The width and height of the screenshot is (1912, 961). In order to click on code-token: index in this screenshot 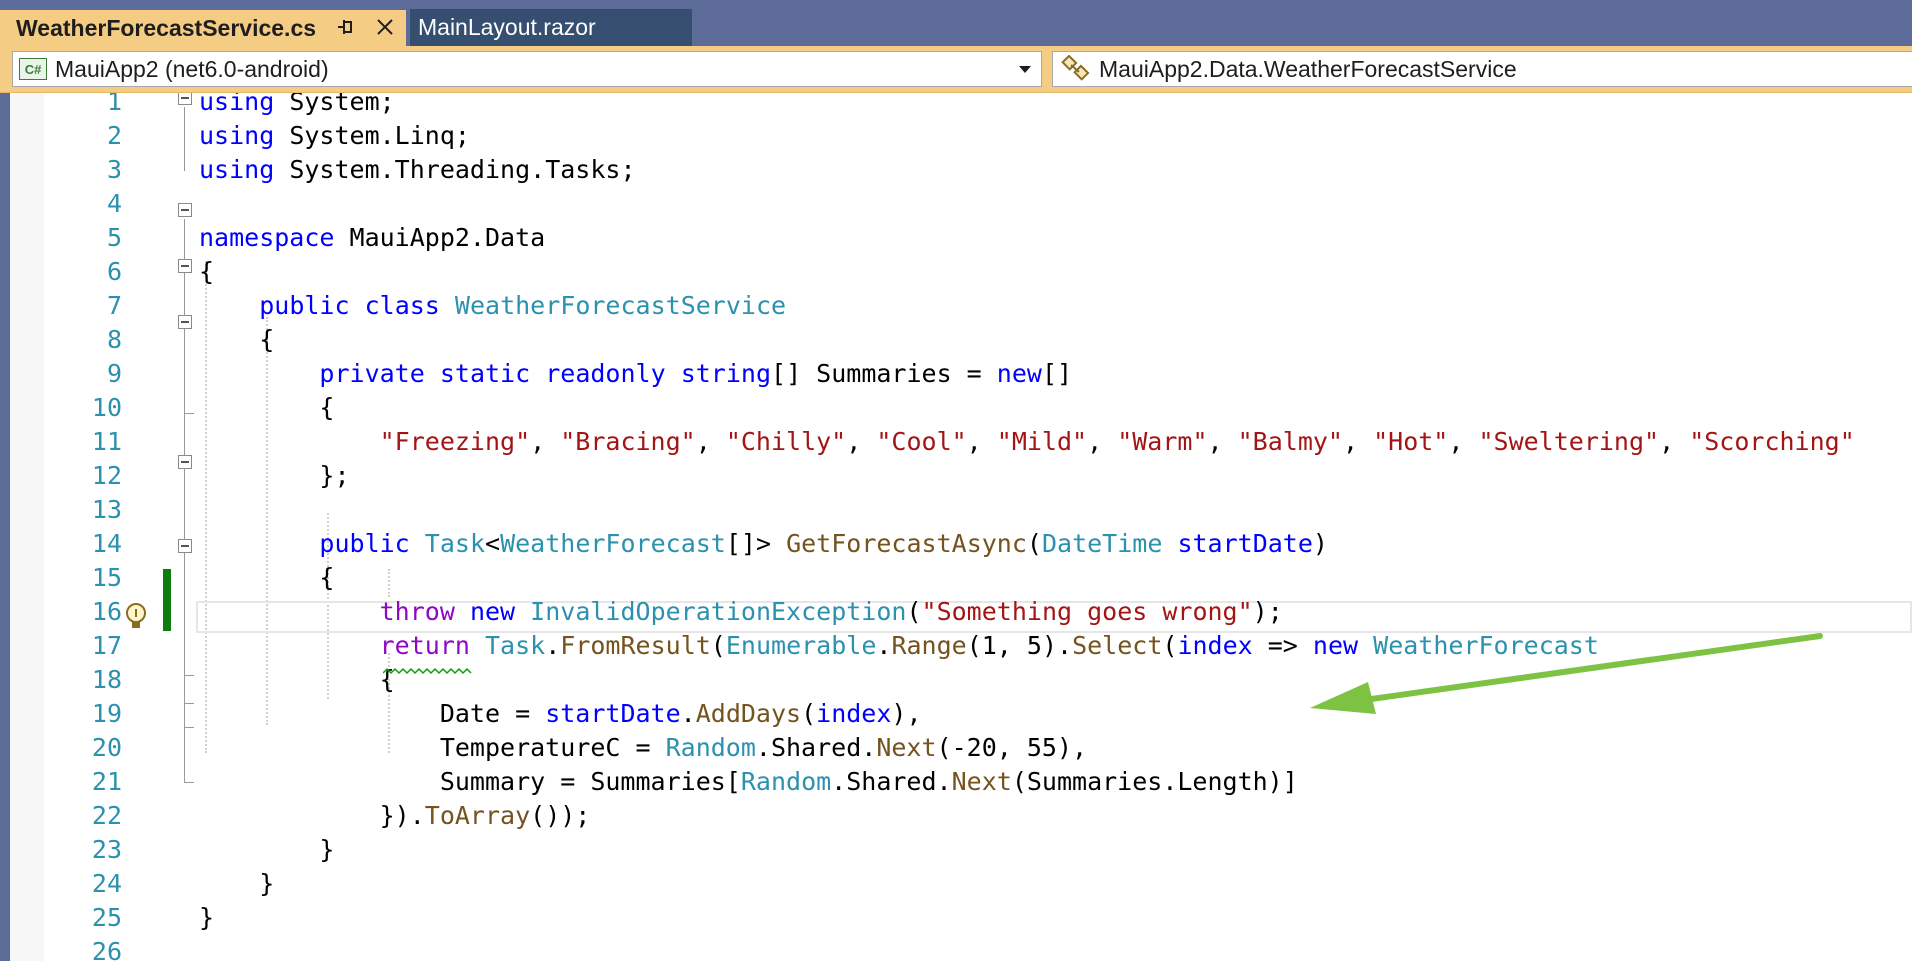, I will do `click(854, 713)`.